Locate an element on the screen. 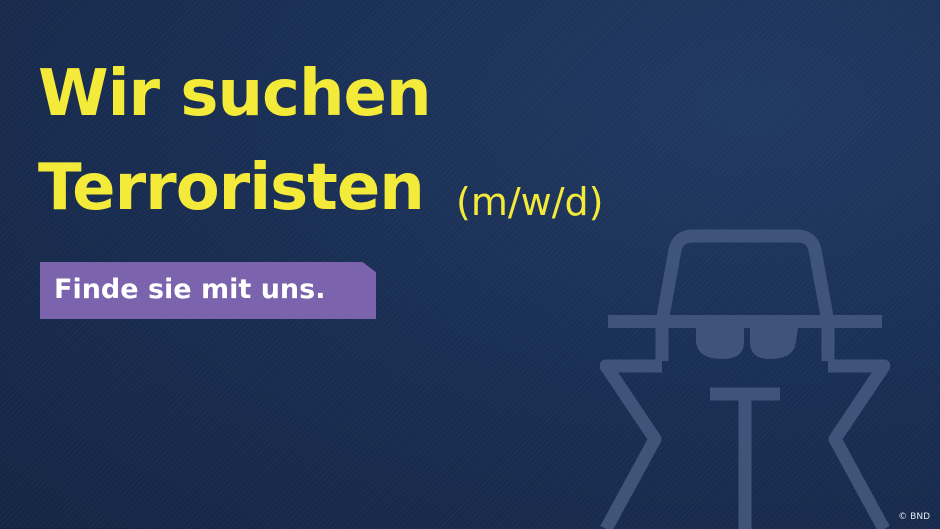  sunglass-left is located at coordinates (720, 343).